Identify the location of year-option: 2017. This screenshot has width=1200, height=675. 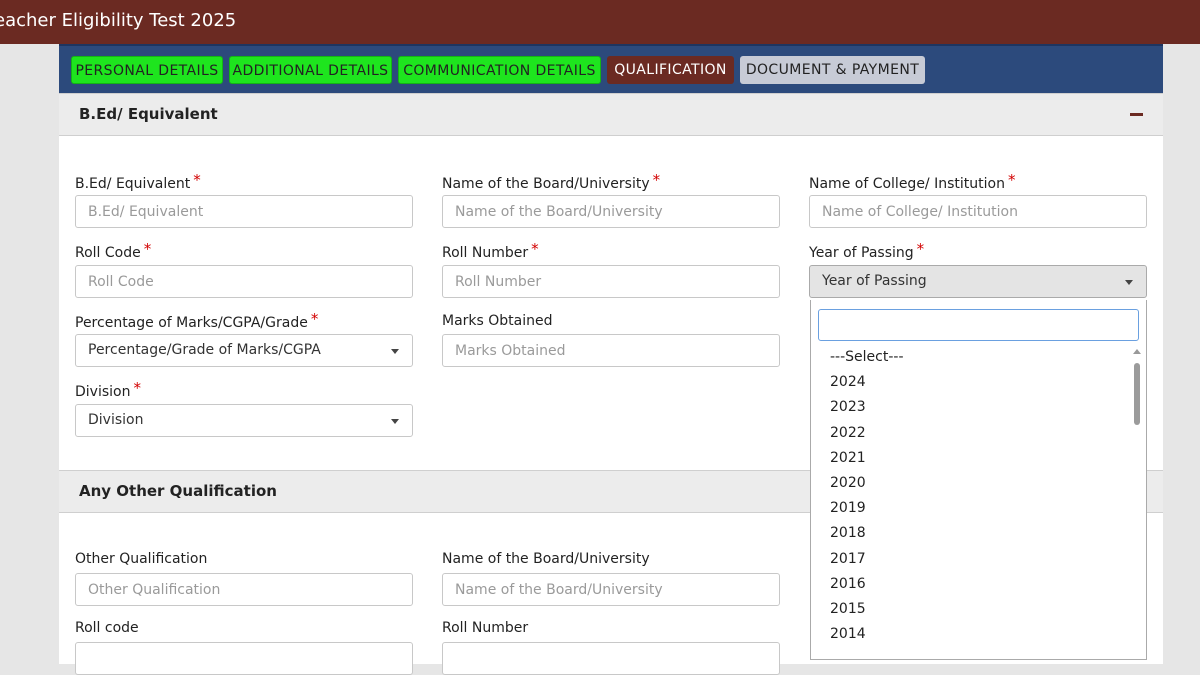
(973, 559).